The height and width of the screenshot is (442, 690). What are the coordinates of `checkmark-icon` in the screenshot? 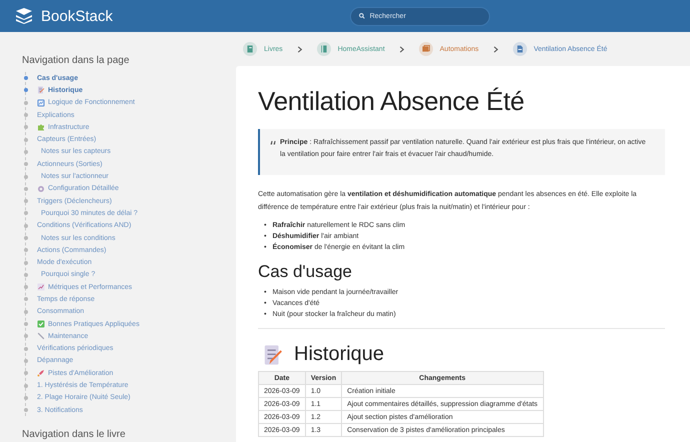 It's located at (41, 324).